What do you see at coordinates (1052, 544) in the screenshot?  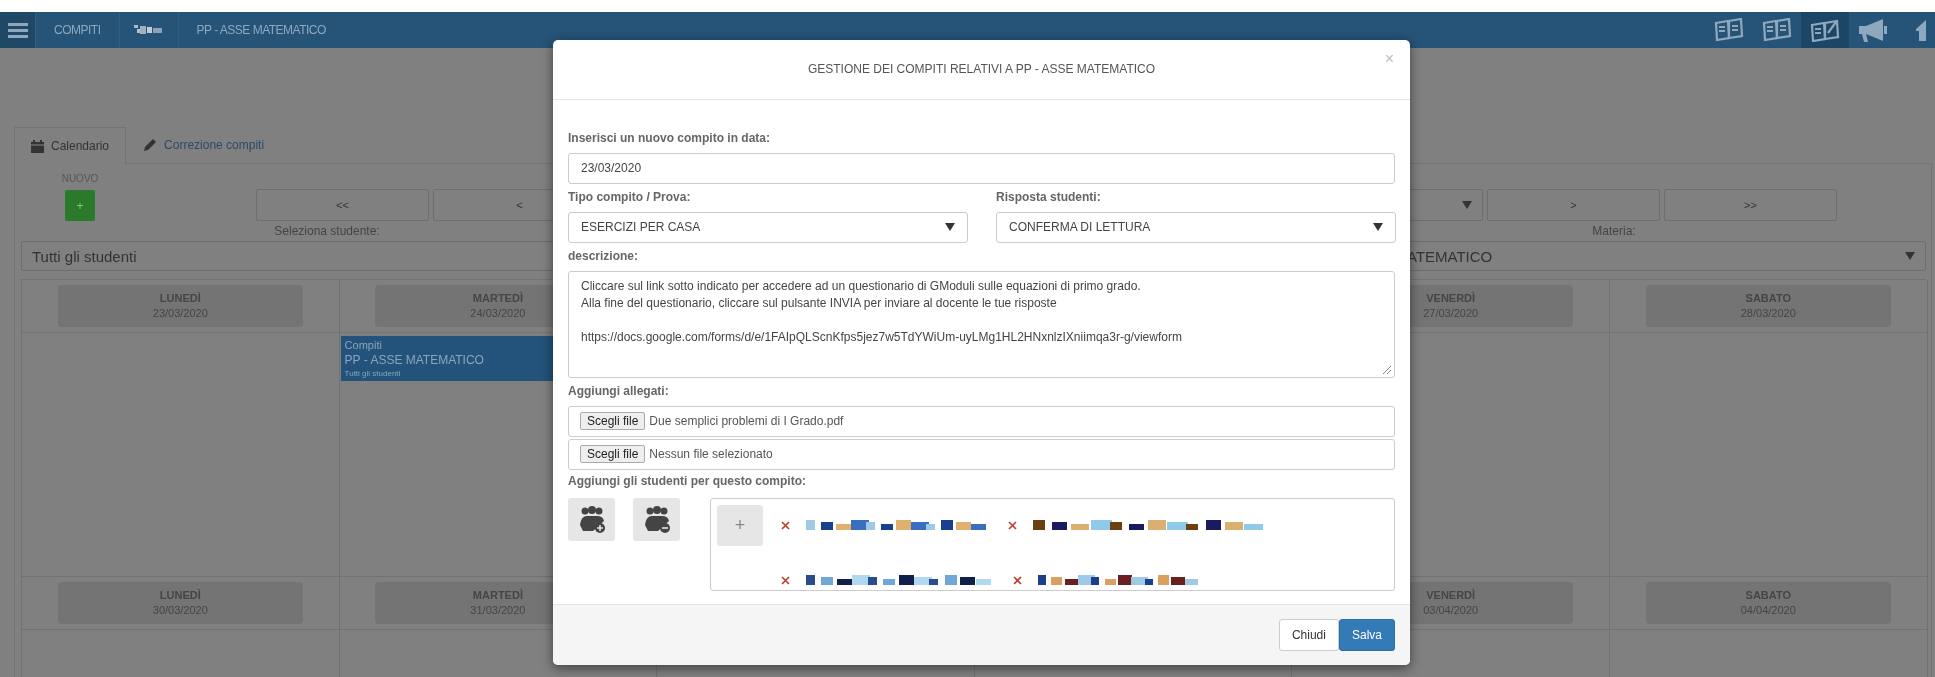 I see `students-field: +` at bounding box center [1052, 544].